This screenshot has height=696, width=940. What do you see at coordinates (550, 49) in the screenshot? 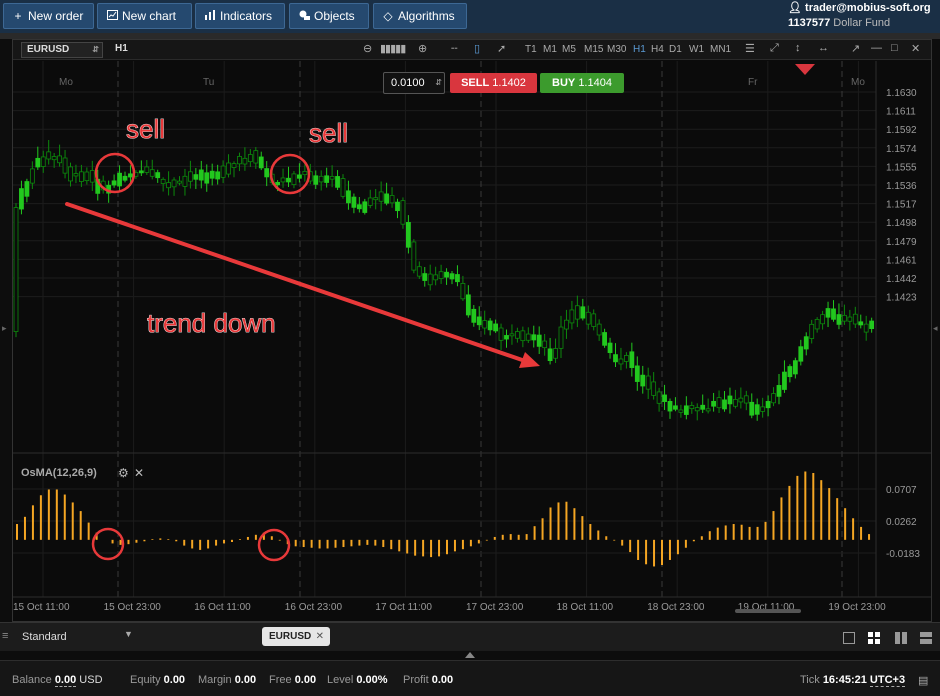
I see `timeframe-m1: M1` at bounding box center [550, 49].